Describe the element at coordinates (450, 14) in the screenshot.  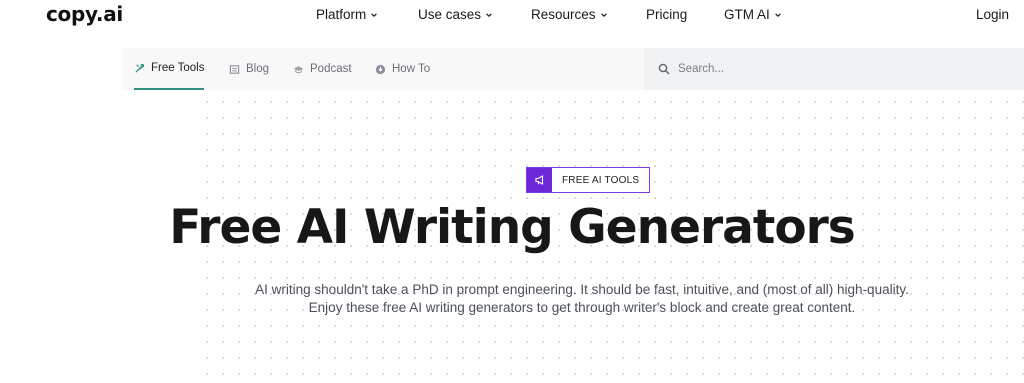
I see `nav-use-cases-label: Use cases` at that location.